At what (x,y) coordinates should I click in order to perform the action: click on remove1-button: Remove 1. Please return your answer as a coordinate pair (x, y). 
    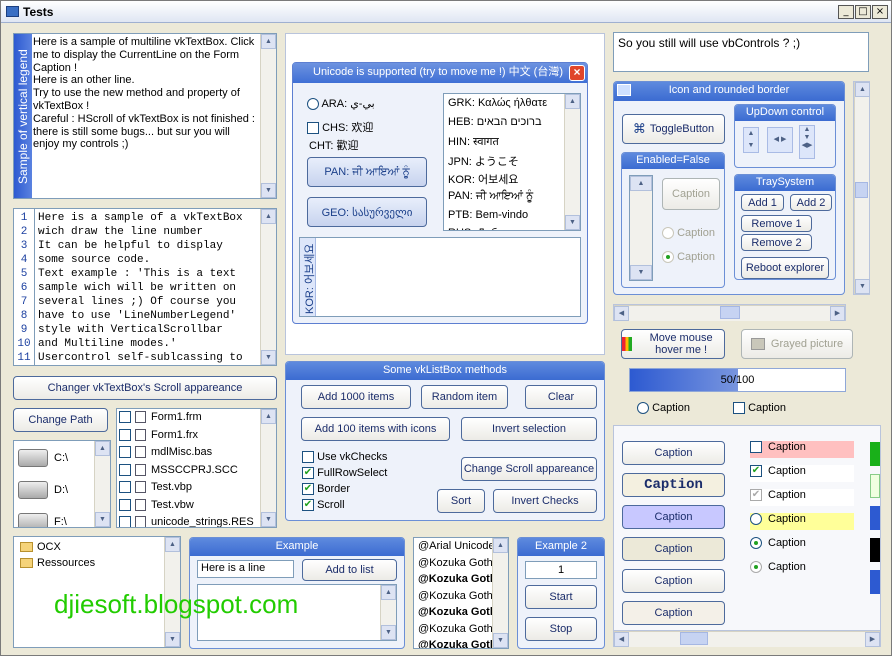
    Looking at the image, I should click on (776, 223).